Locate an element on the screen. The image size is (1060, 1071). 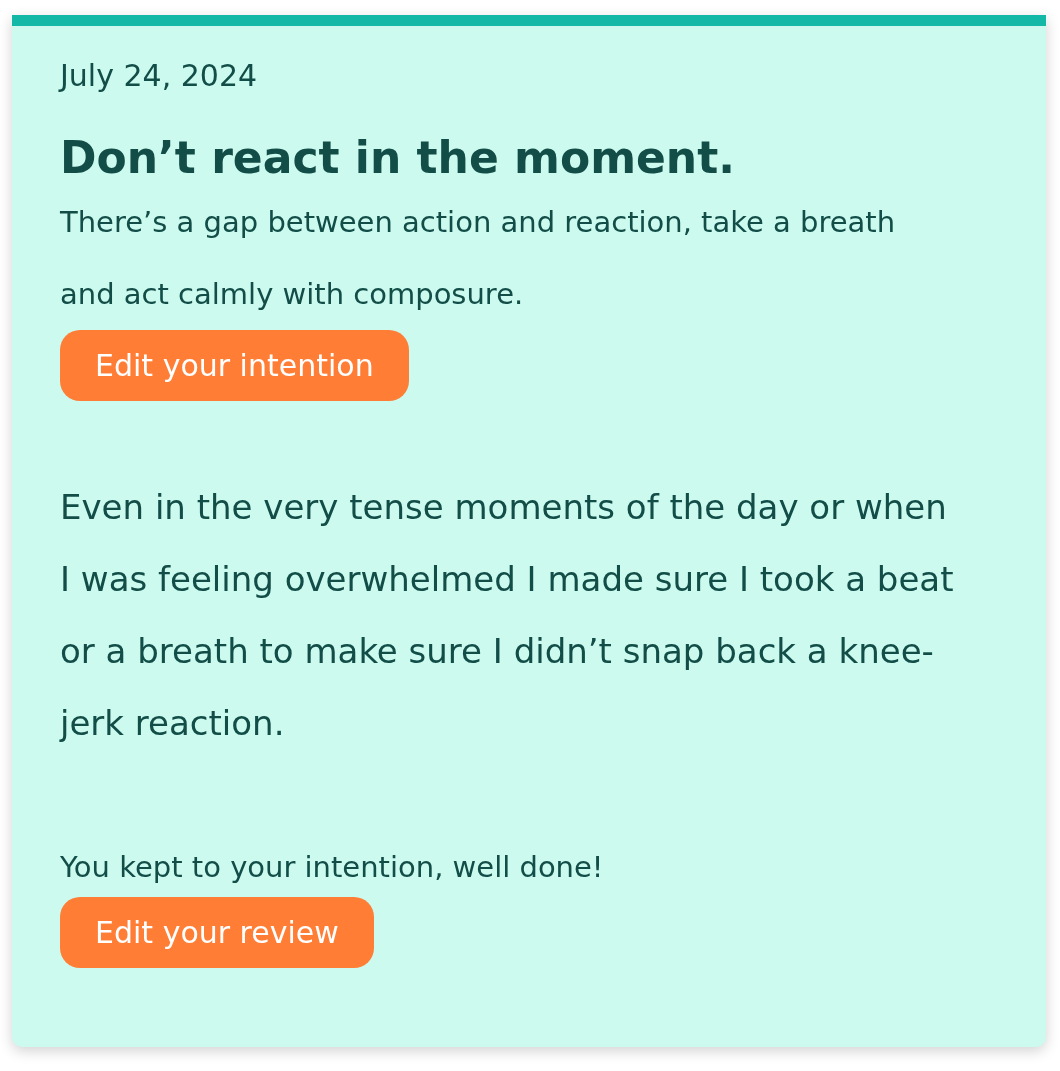
edit-button: Edit your review is located at coordinates (217, 932).